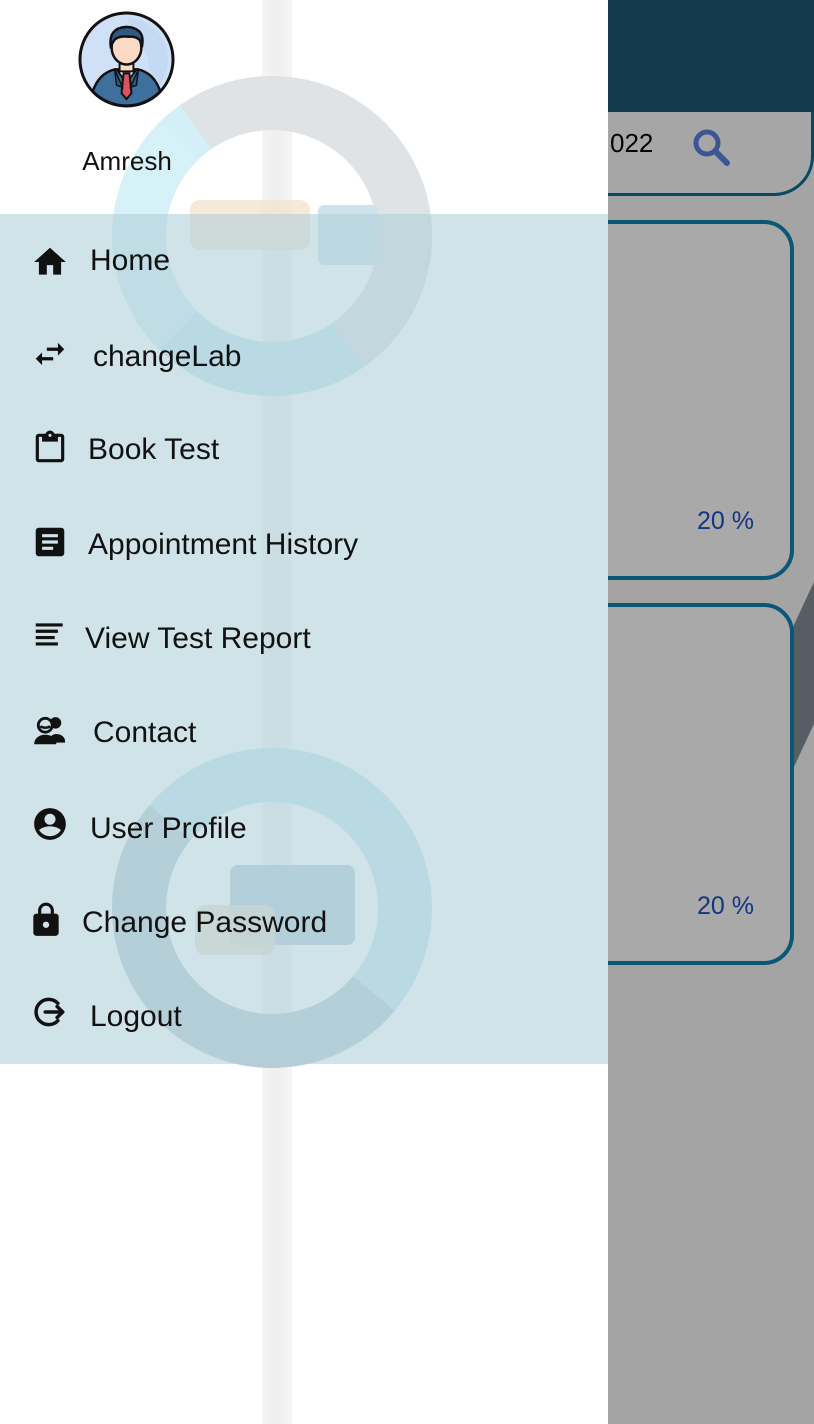 The image size is (814, 1424). Describe the element at coordinates (50, 448) in the screenshot. I see `clipboard-icon` at that location.